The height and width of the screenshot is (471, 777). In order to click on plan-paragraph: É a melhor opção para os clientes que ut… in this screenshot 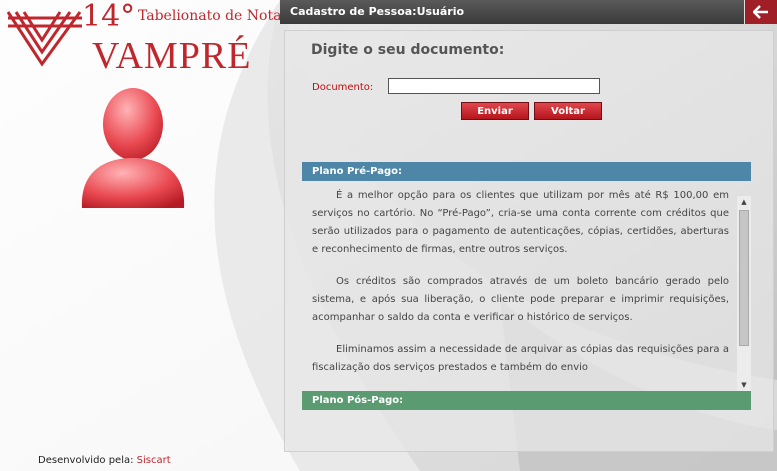, I will do `click(520, 222)`.